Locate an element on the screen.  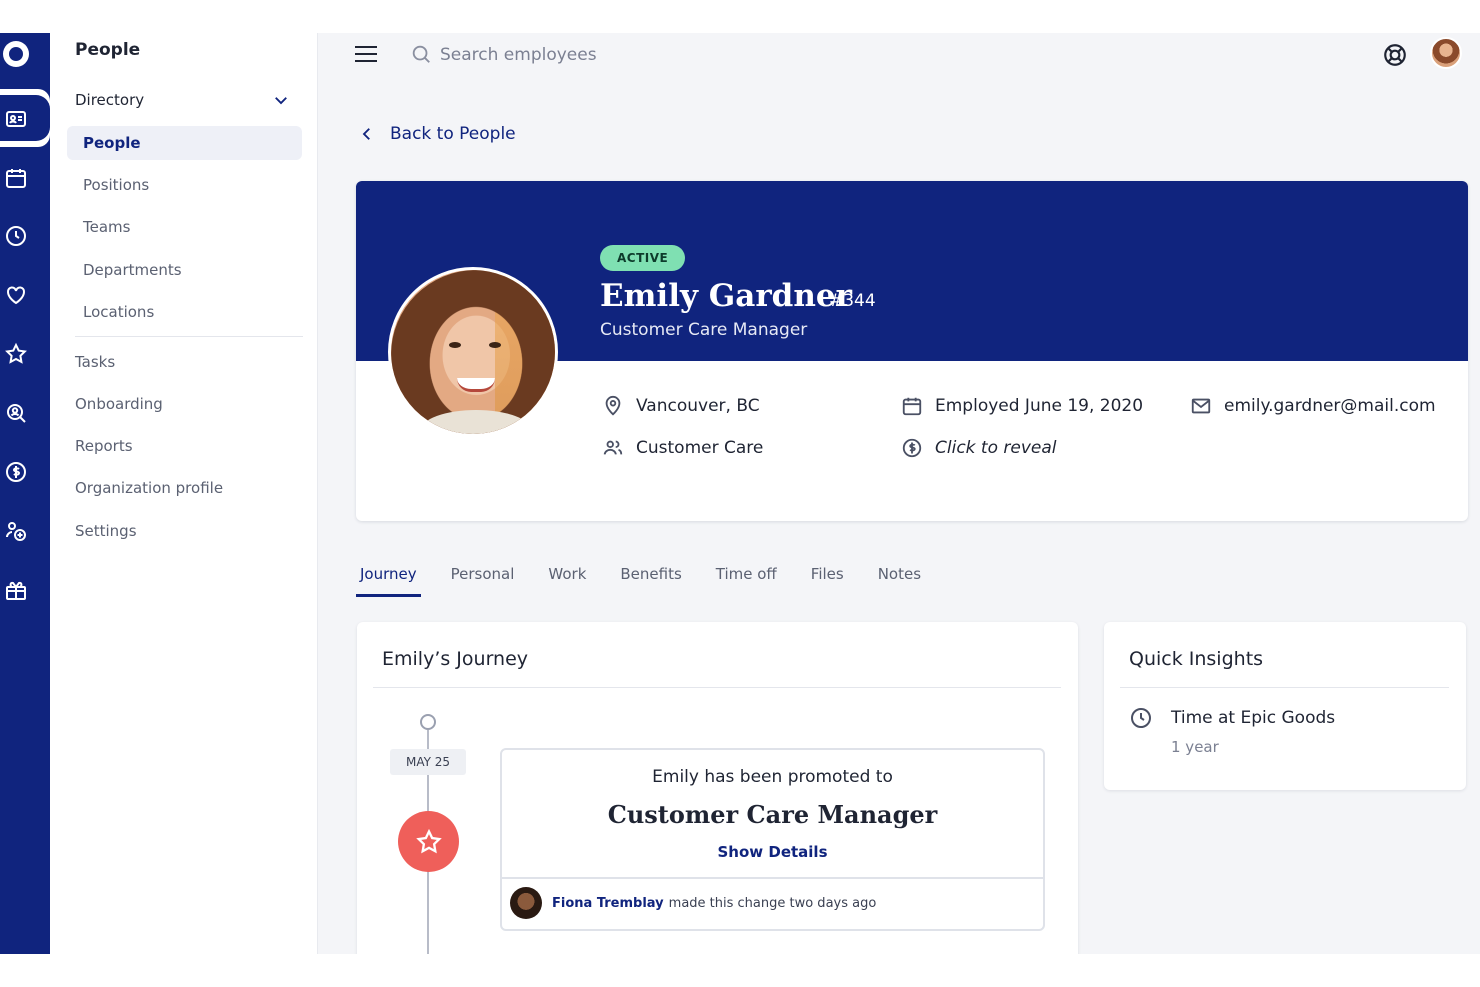
tab-benefits: Benefits is located at coordinates (650, 579).